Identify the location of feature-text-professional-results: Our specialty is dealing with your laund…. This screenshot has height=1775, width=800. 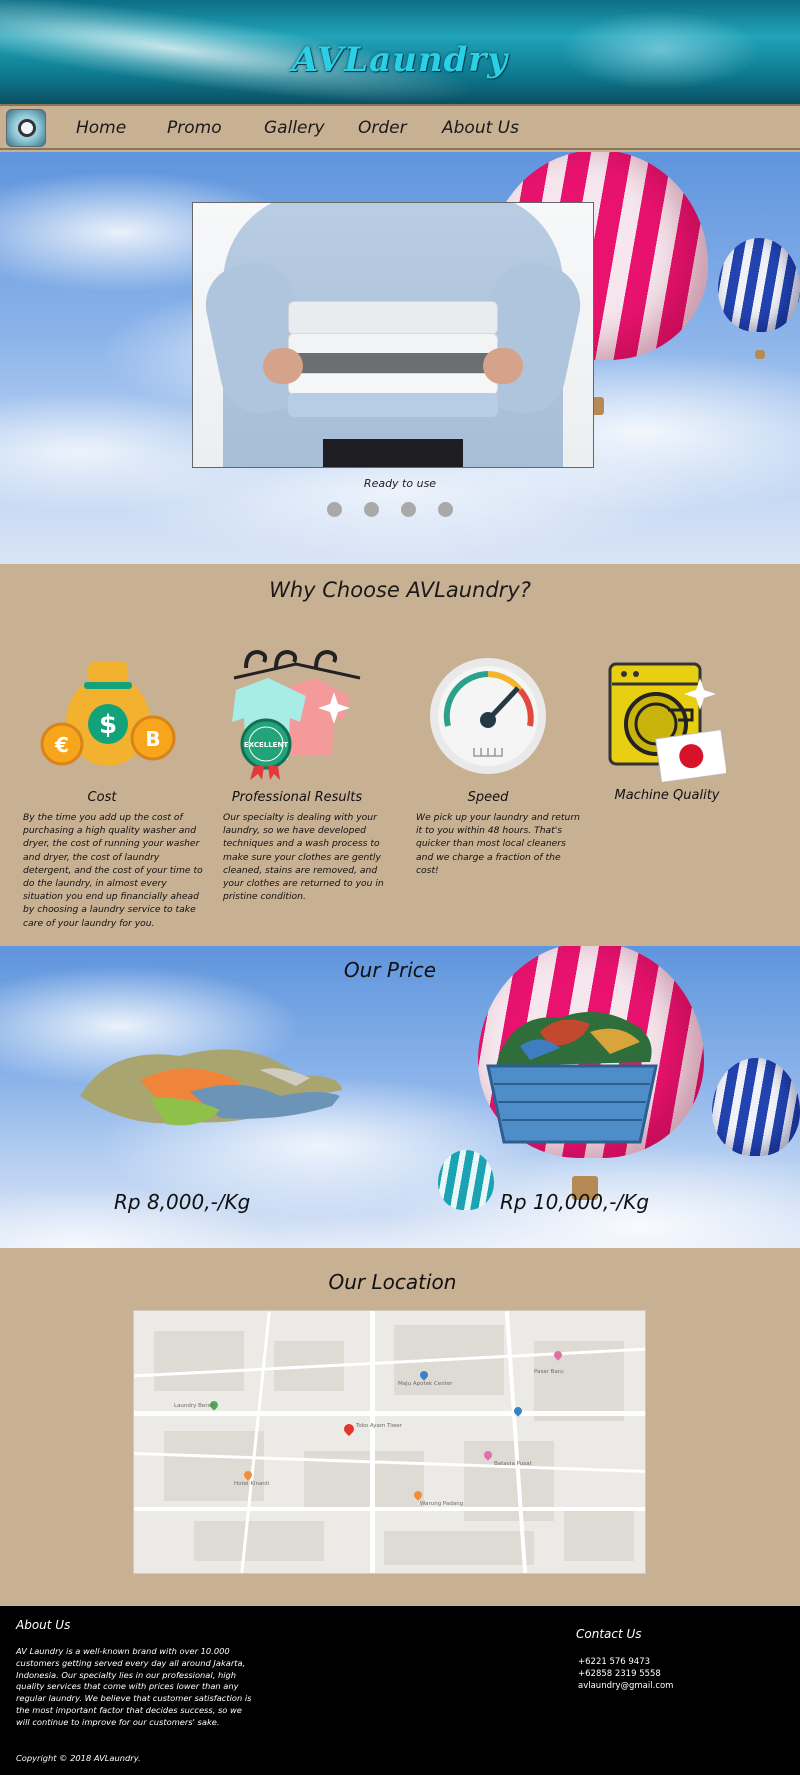
(303, 857).